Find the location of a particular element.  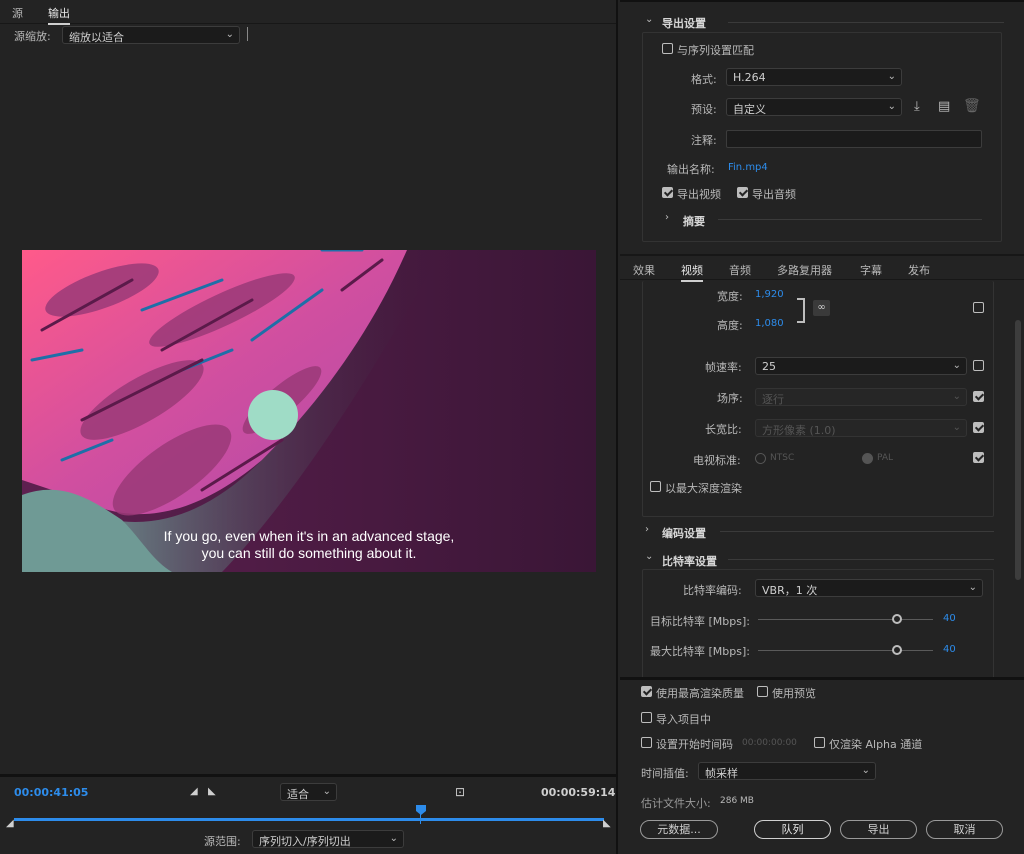

fit-select: 适合 ⌄ is located at coordinates (308, 792).